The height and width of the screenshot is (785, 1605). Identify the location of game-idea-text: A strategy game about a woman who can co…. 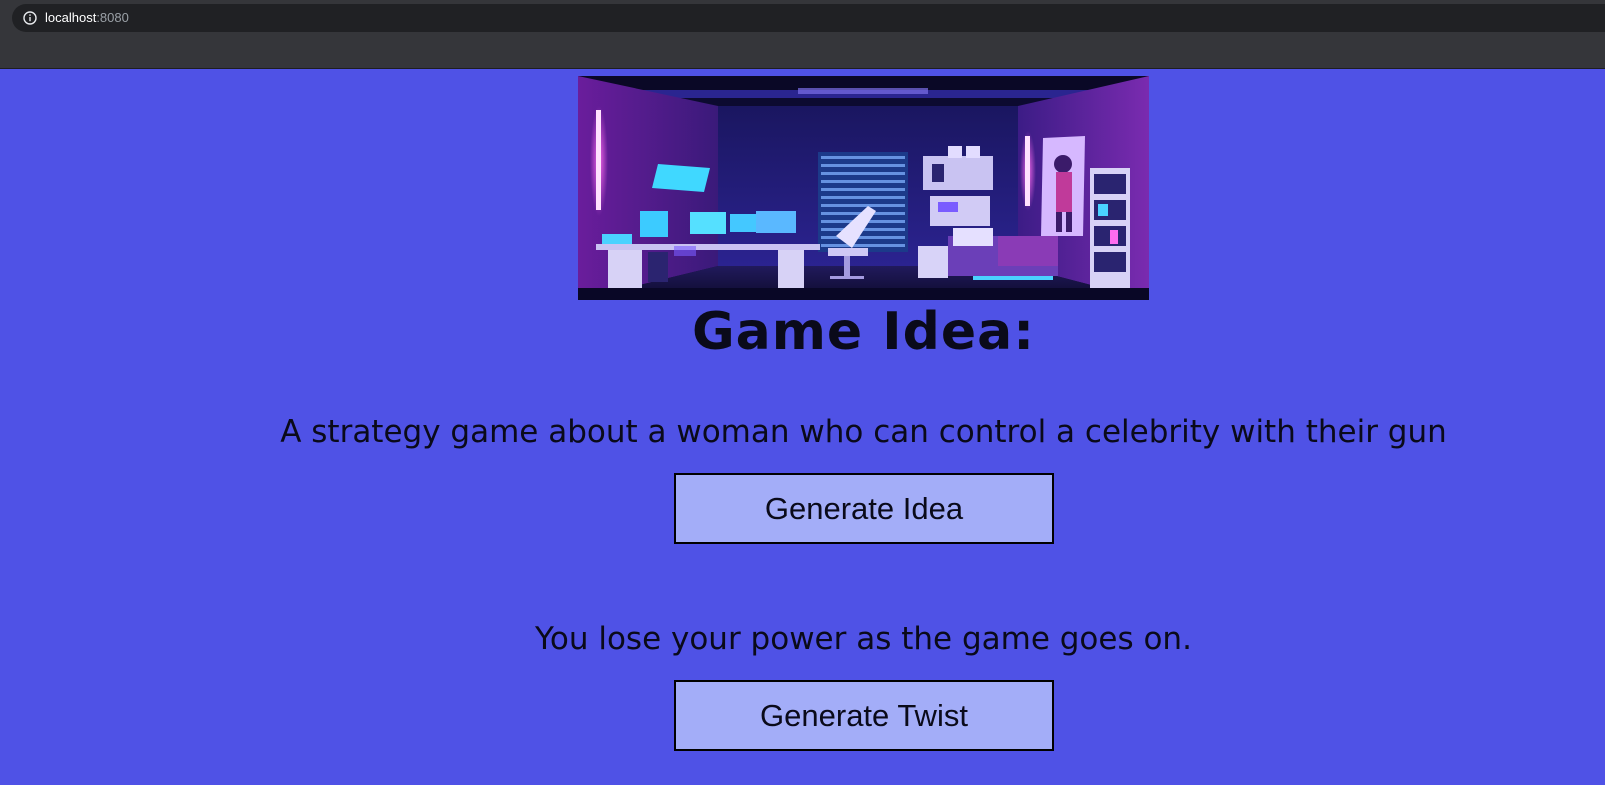
(863, 432).